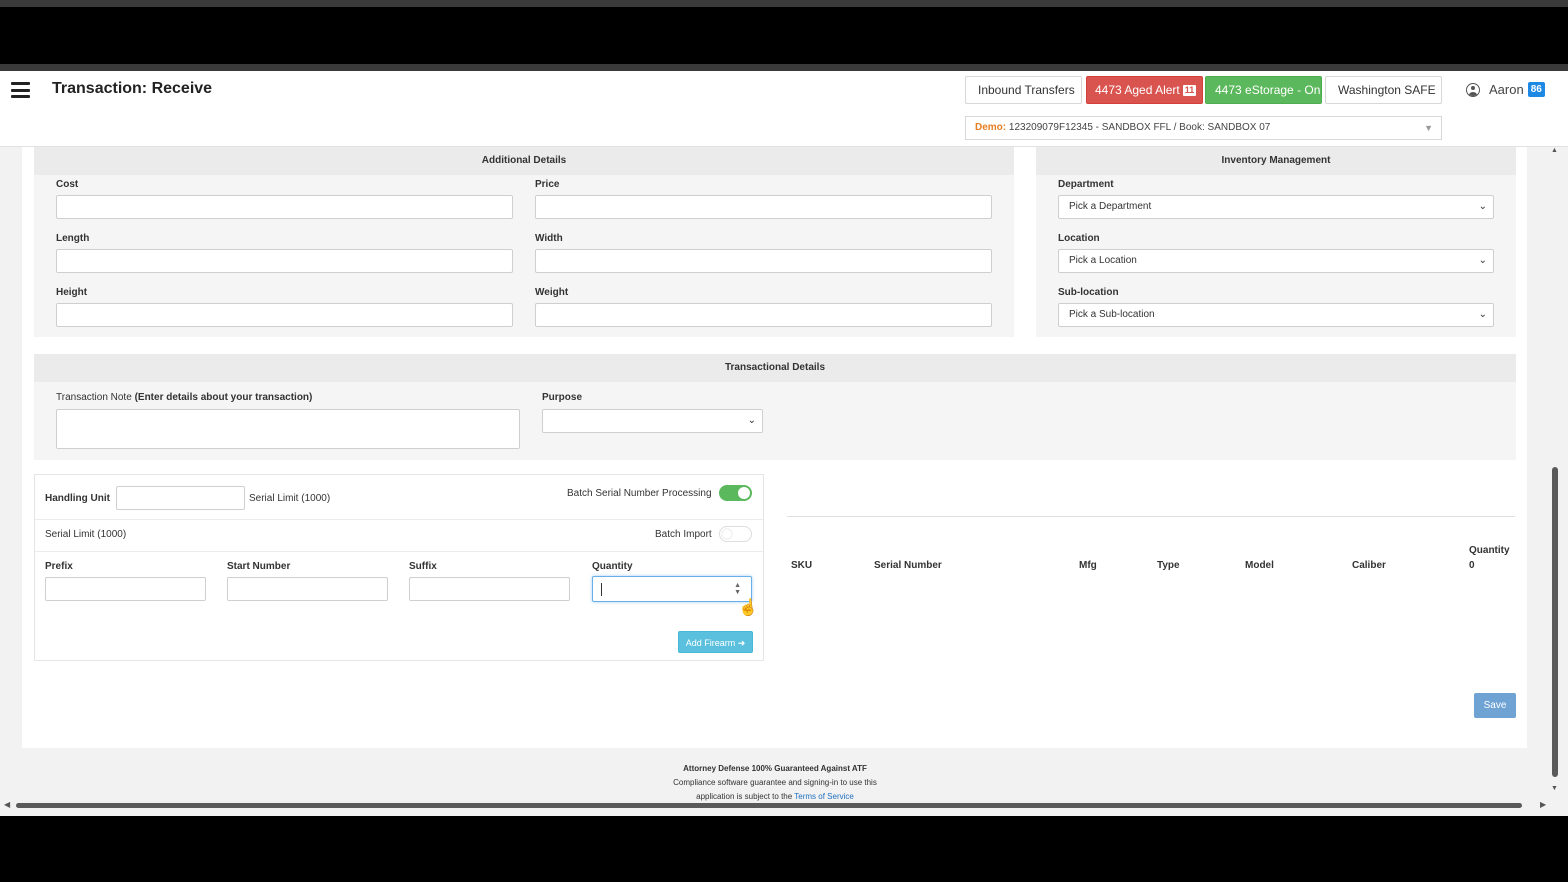 This screenshot has width=1568, height=882. What do you see at coordinates (1088, 565) in the screenshot?
I see `column-header-mfg: Mfg` at bounding box center [1088, 565].